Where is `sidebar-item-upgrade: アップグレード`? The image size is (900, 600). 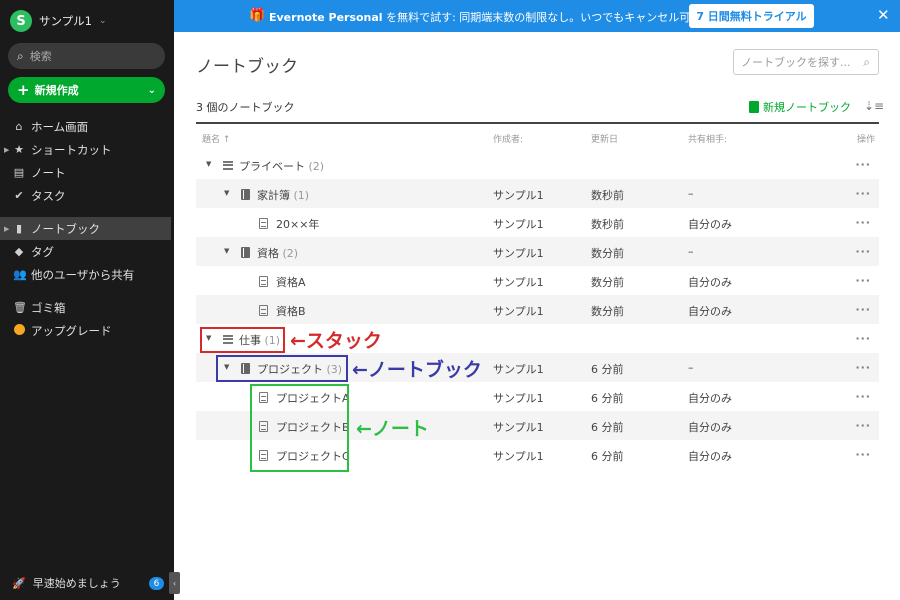 sidebar-item-upgrade: アップグレード is located at coordinates (87, 330).